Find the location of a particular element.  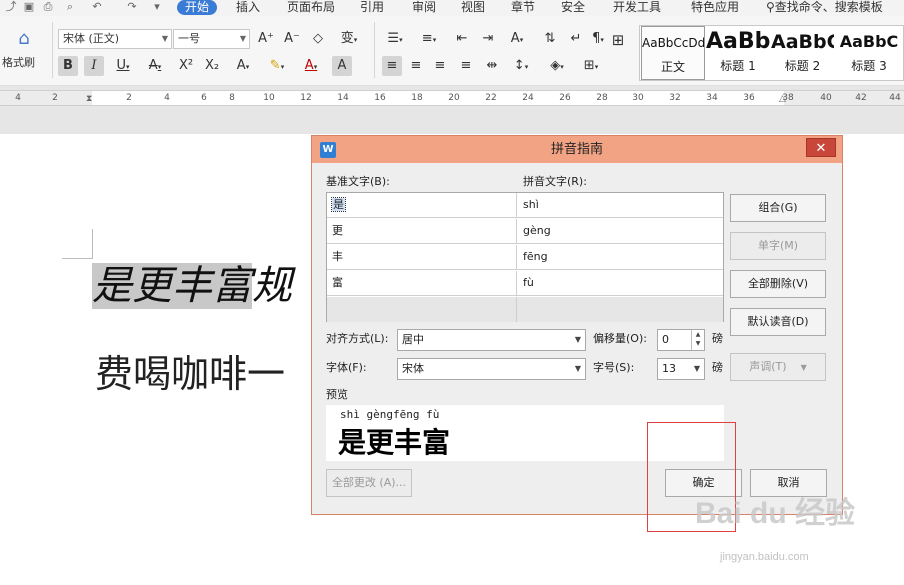

spin-arrows-icon: ▲ ▼ is located at coordinates (697, 340).